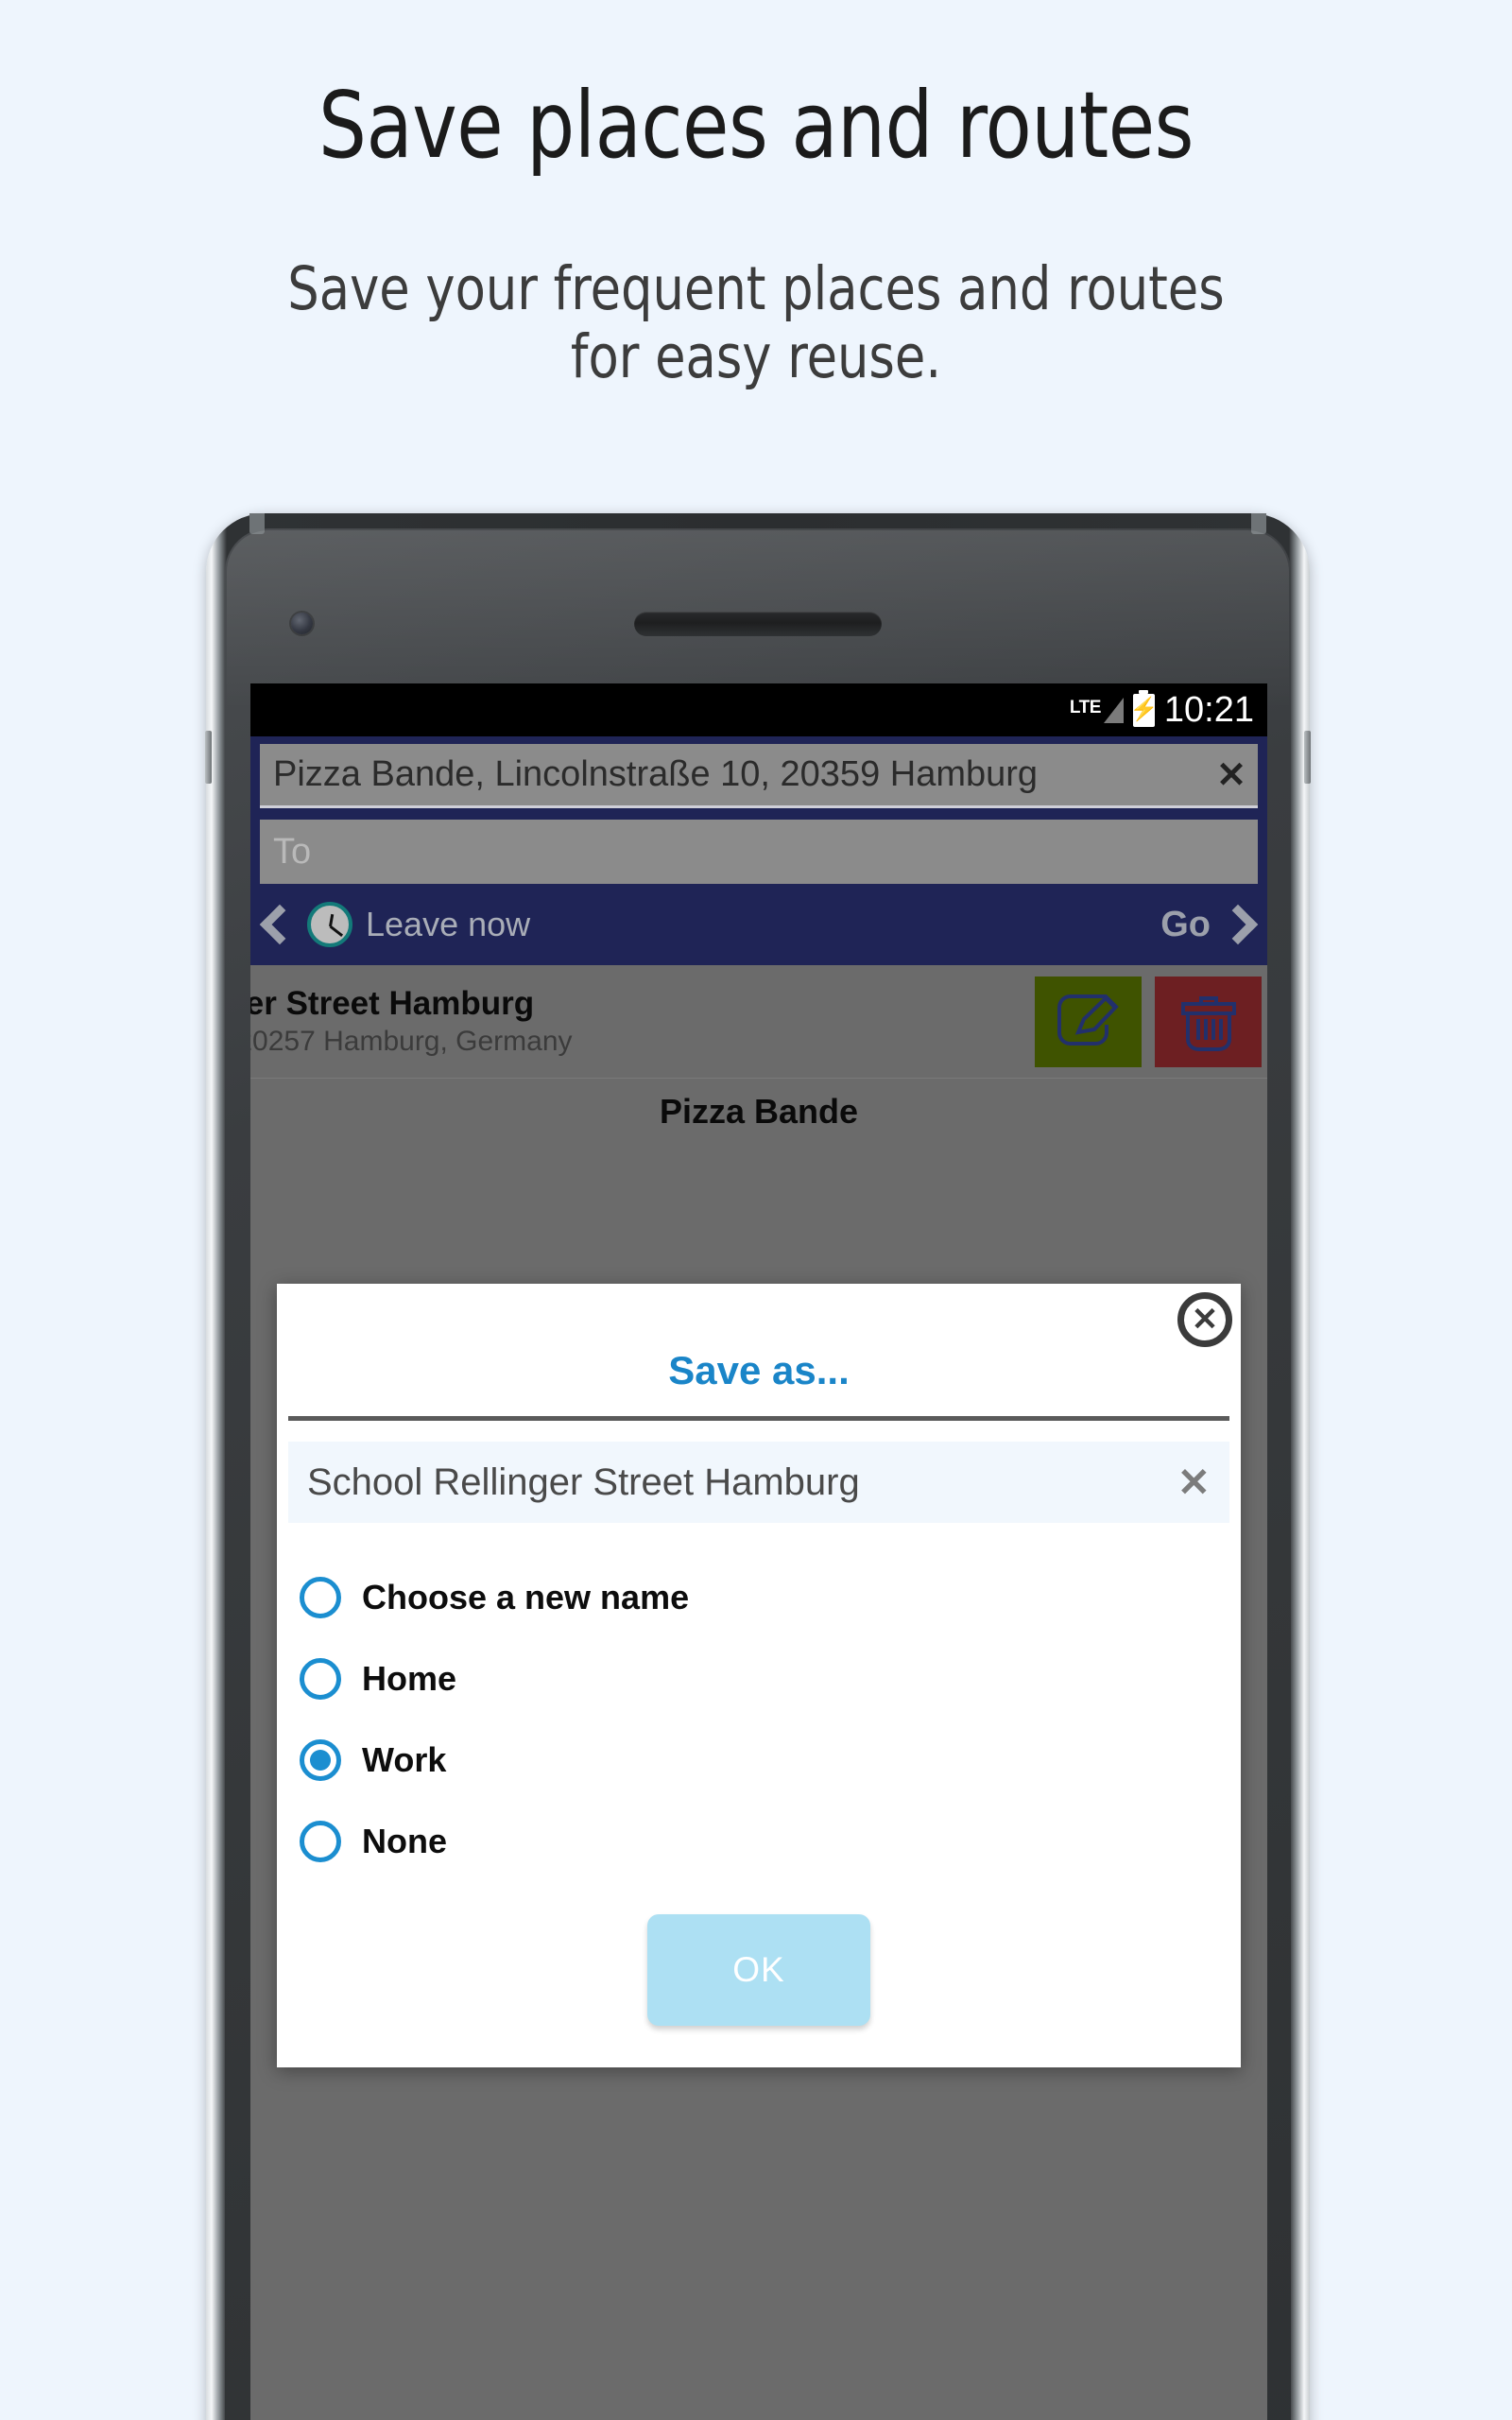 This screenshot has width=1512, height=2420. What do you see at coordinates (756, 357) in the screenshot?
I see `page-subtitle-line-2: for easy reuse.` at bounding box center [756, 357].